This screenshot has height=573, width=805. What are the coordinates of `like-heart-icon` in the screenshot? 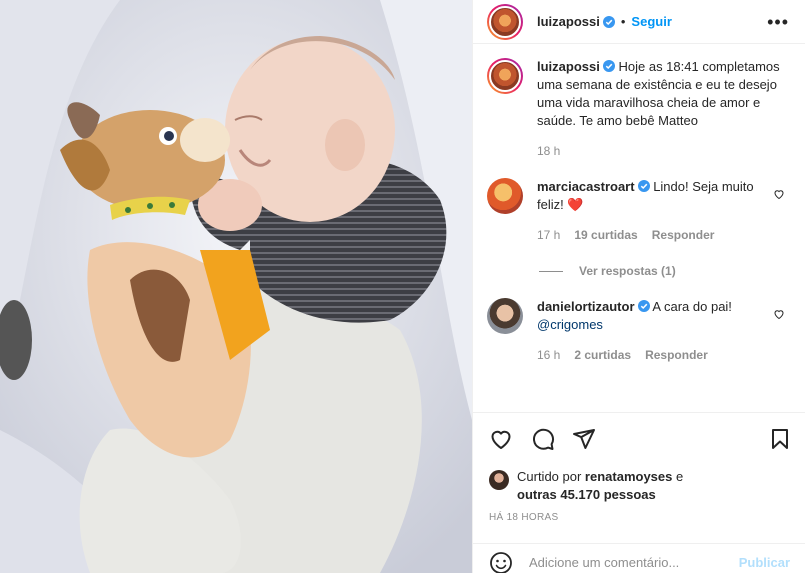 It's located at (501, 439).